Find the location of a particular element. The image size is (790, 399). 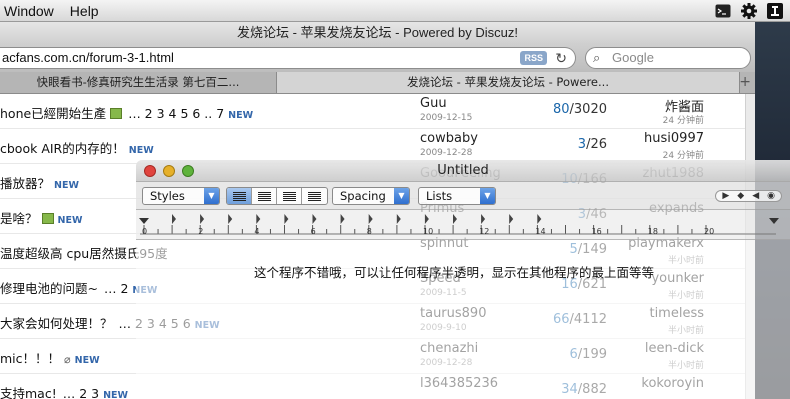

thread-subject: 支持mac! … 2 3 NEW is located at coordinates (64, 391).